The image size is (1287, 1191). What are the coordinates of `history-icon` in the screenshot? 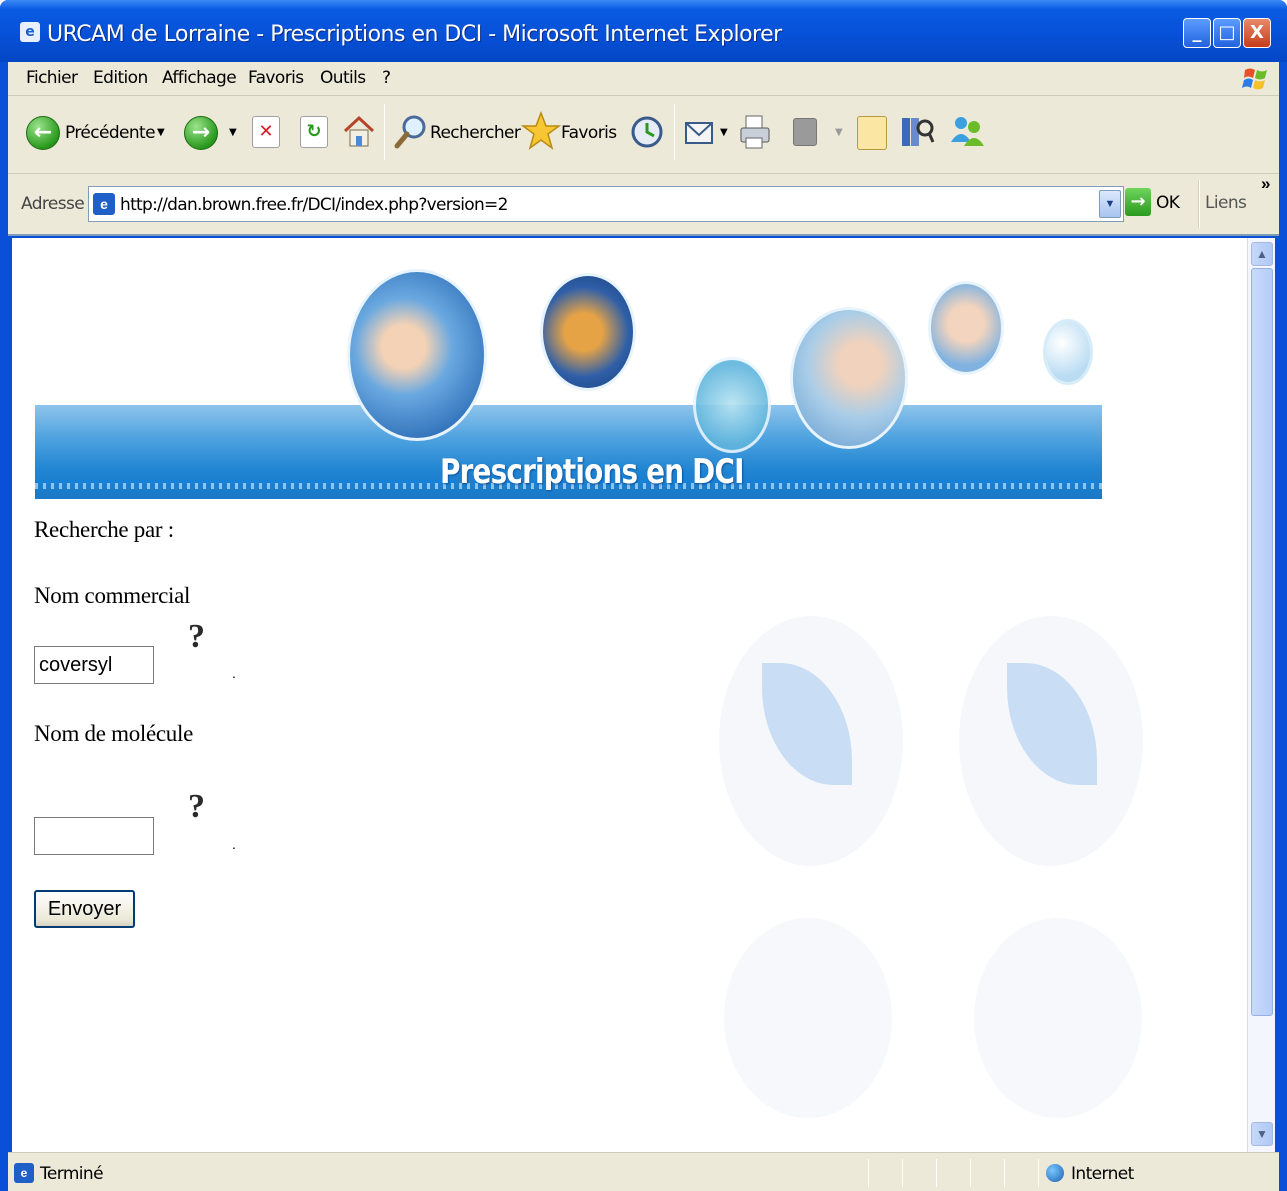 It's located at (647, 132).